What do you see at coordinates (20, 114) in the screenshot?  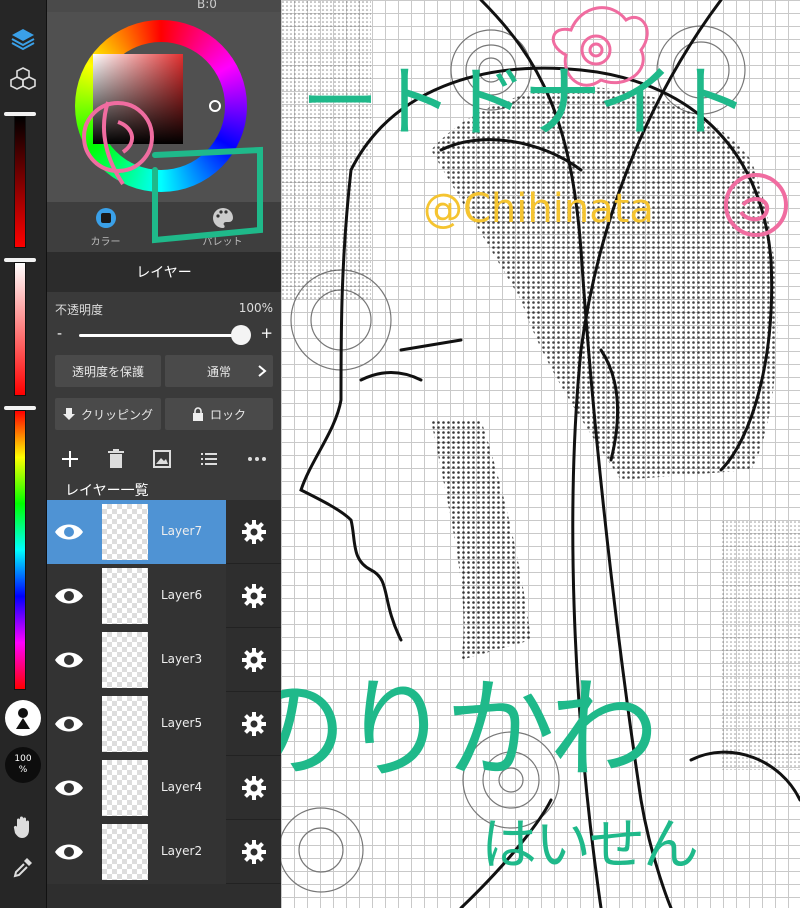 I see `brightness-slider-handle` at bounding box center [20, 114].